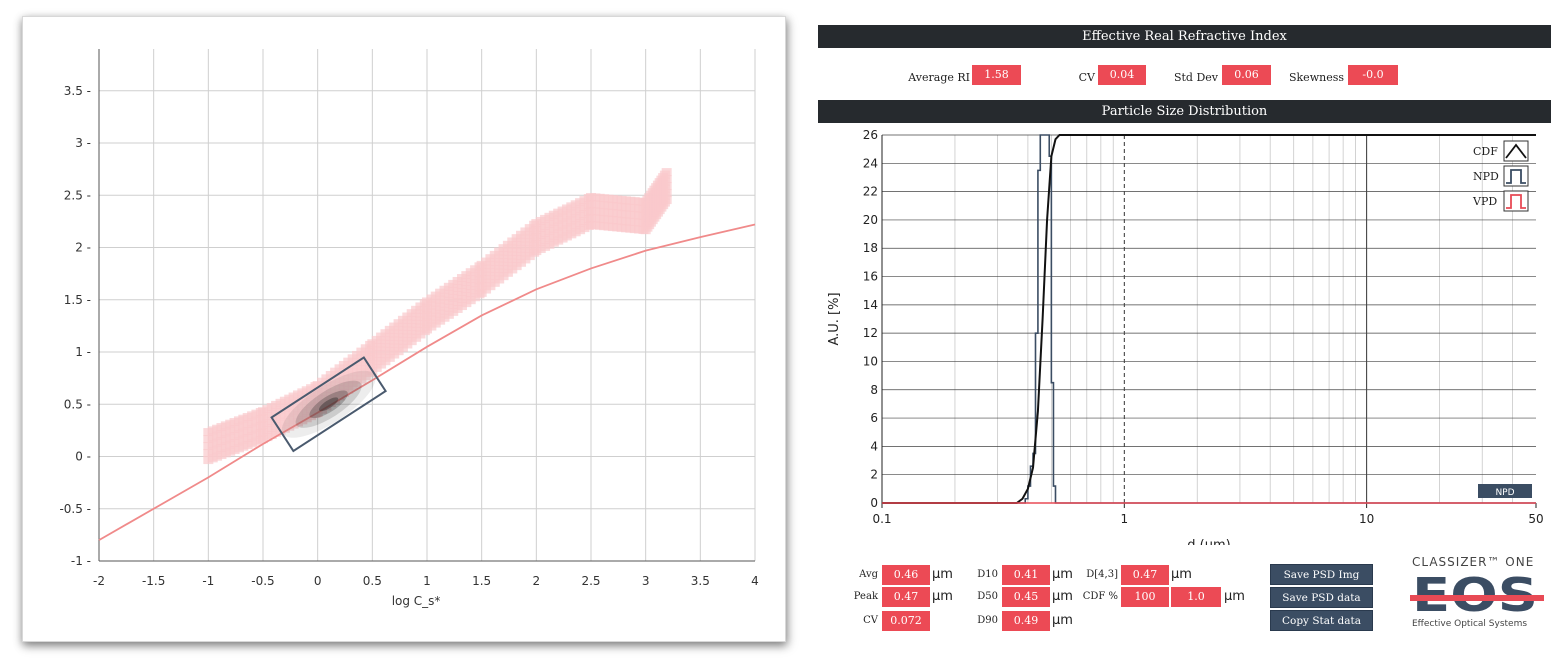 This screenshot has height=671, width=1552. I want to click on x-tick-label: 50, so click(1535, 519).